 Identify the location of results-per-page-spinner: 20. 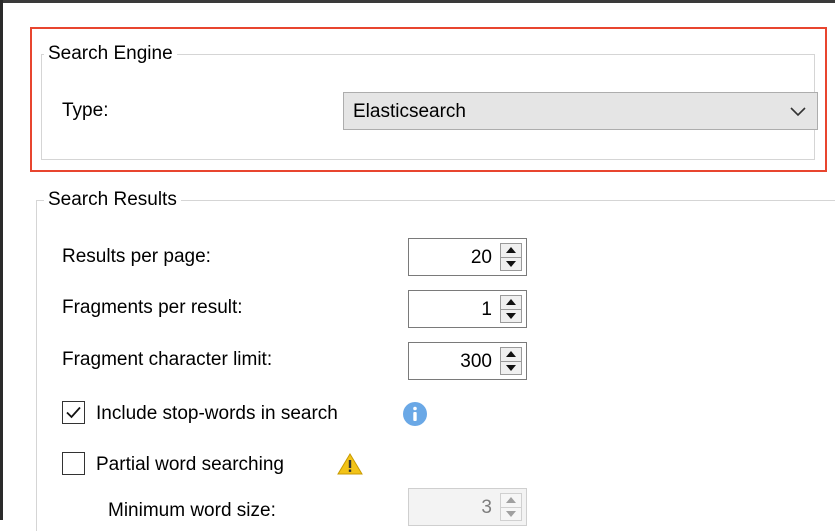
(467, 257).